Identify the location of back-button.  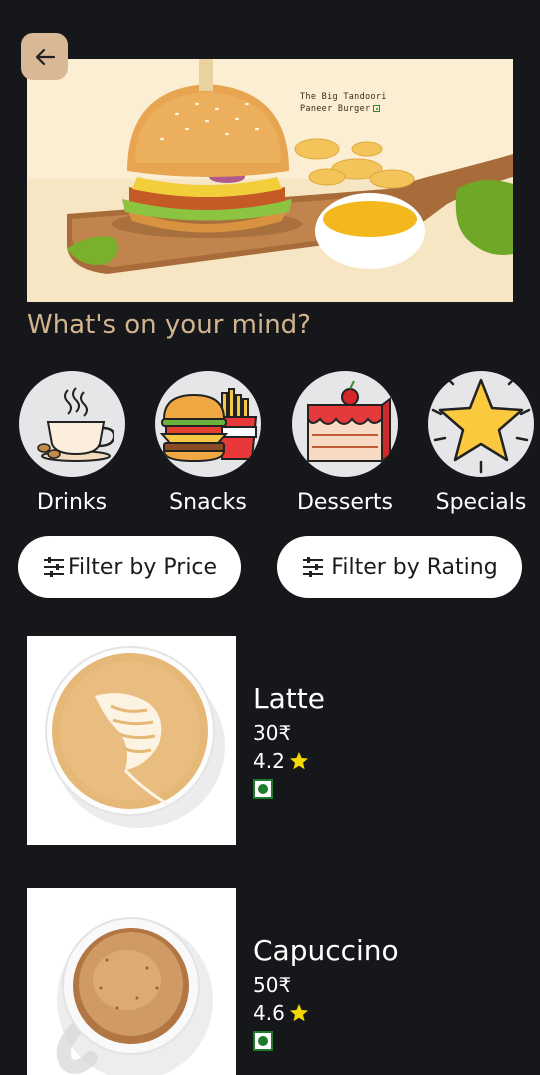
(44, 56).